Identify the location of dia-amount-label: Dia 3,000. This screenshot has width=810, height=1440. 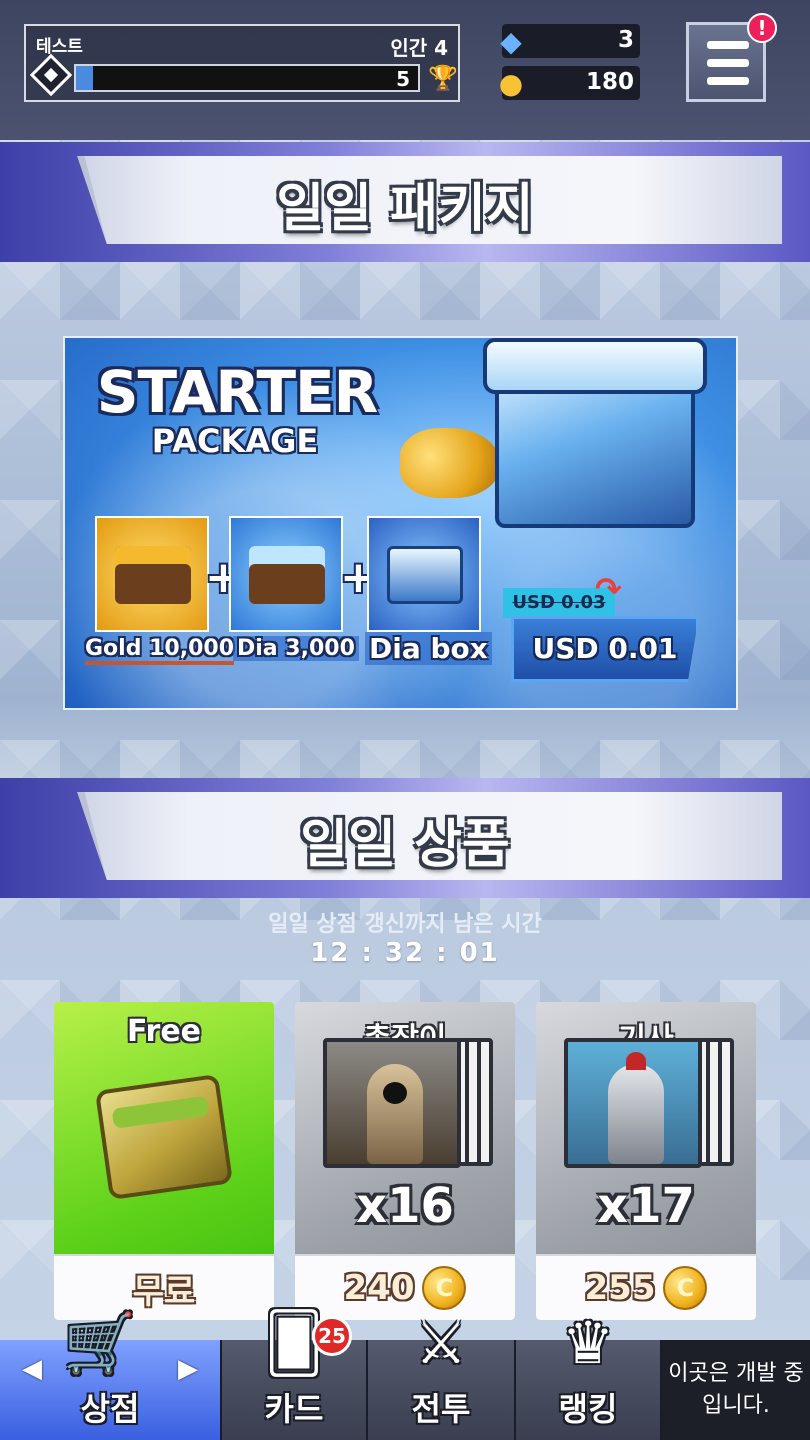
(296, 648).